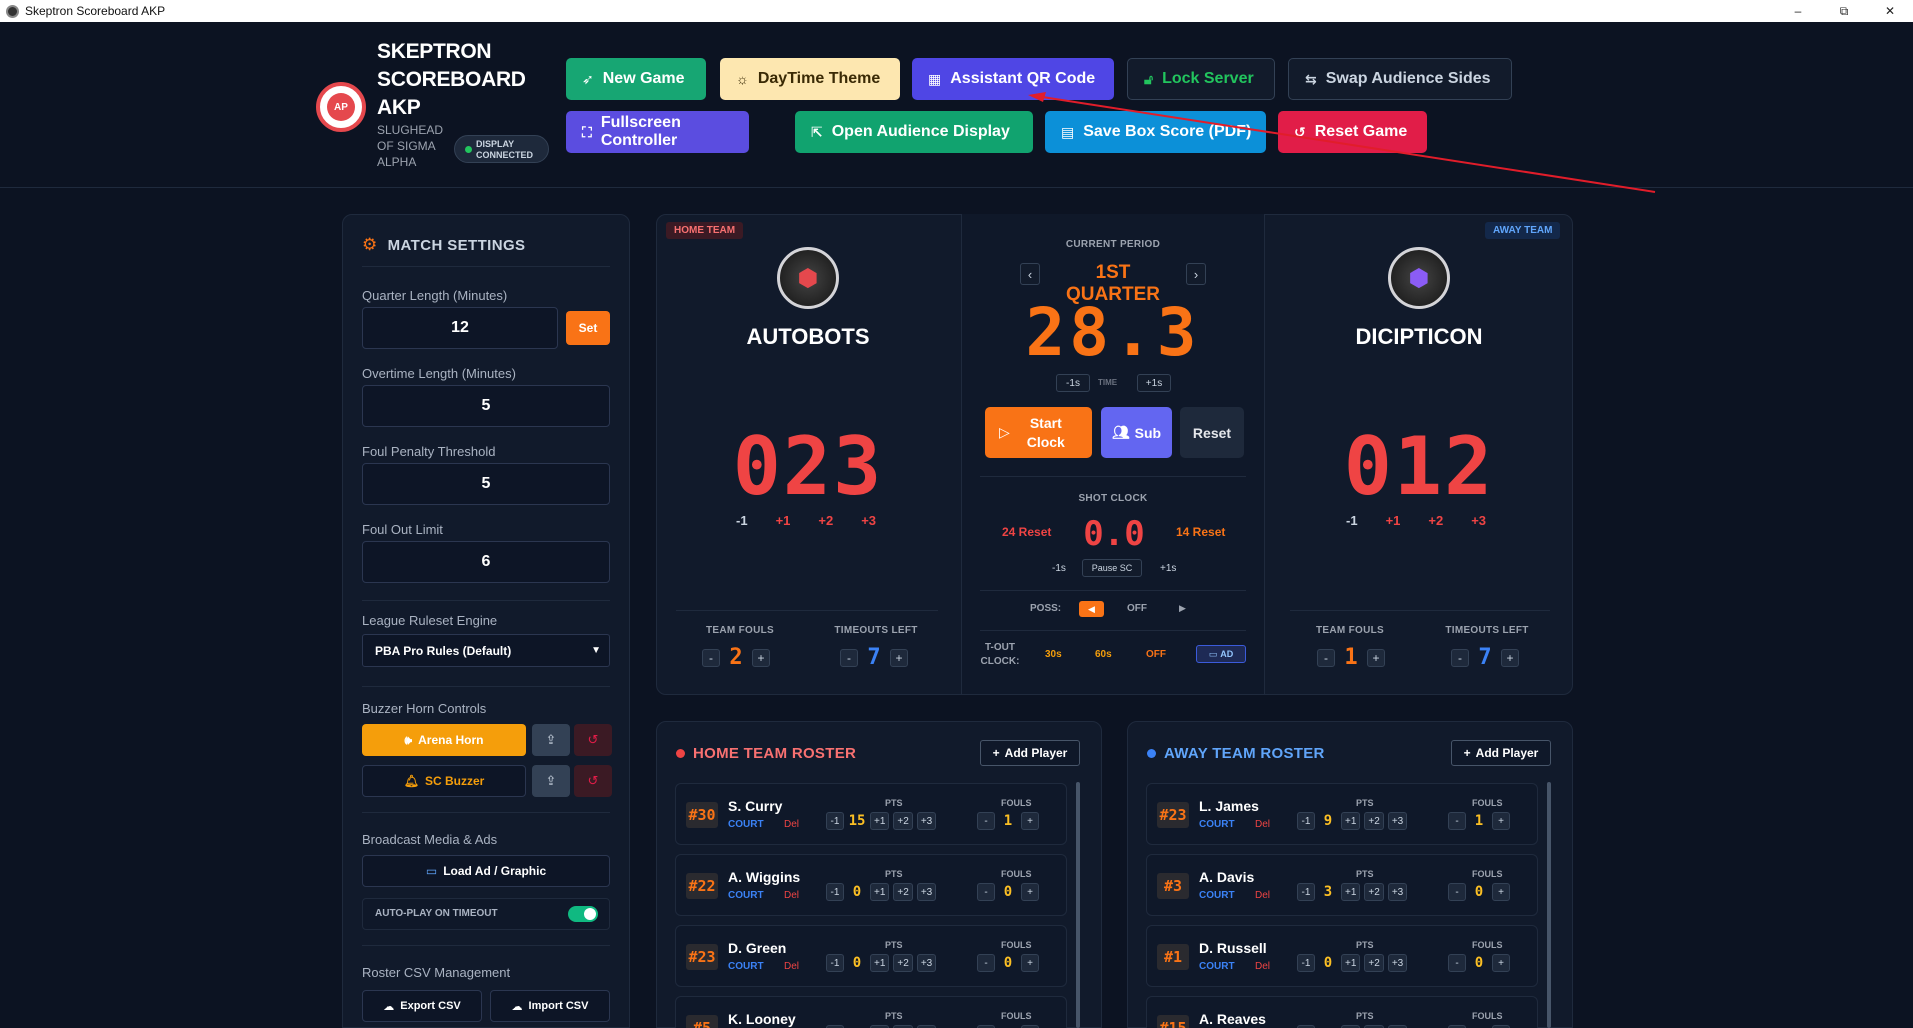 This screenshot has width=1913, height=1028. What do you see at coordinates (460, 328) in the screenshot?
I see `quarter-length-input: 12` at bounding box center [460, 328].